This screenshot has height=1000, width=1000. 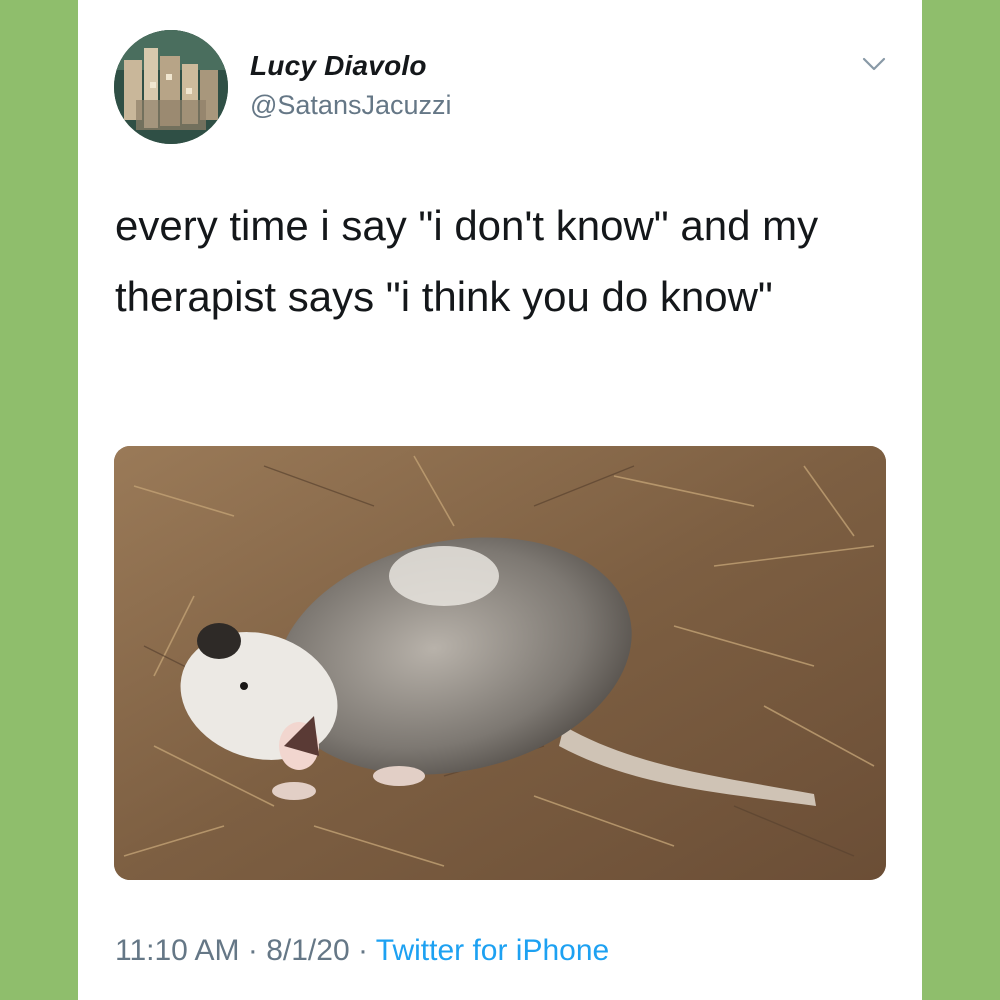 What do you see at coordinates (874, 64) in the screenshot?
I see `chevron-down-icon` at bounding box center [874, 64].